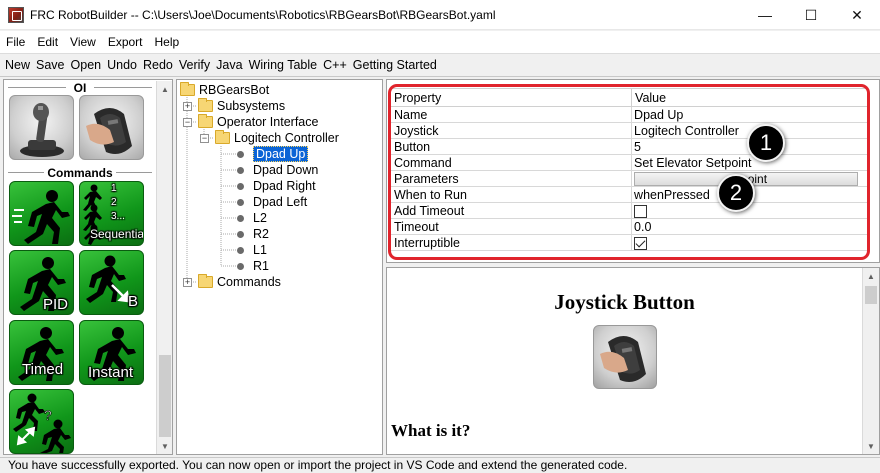  I want to click on wiring-table-button: Wiring Table, so click(283, 65).